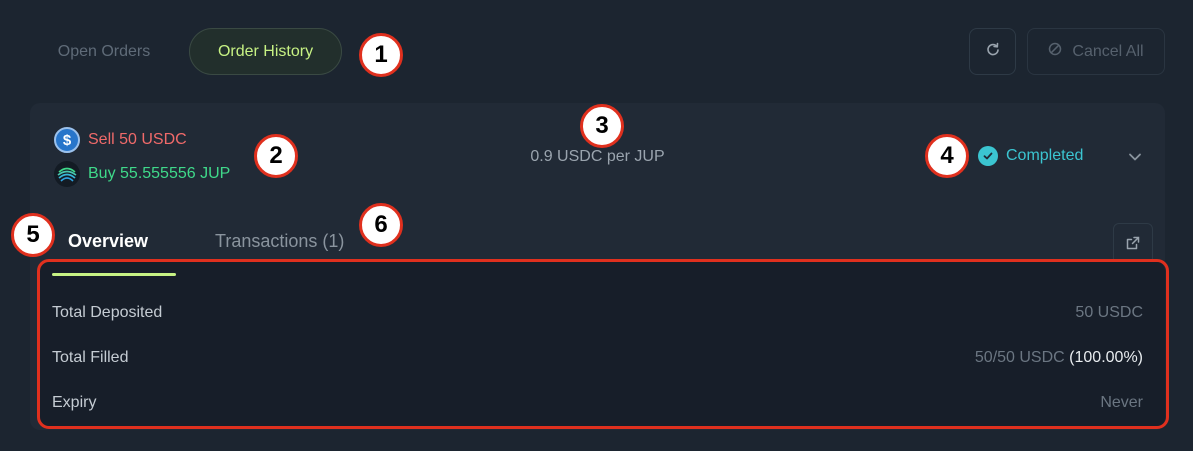  Describe the element at coordinates (33, 235) in the screenshot. I see `annotation-badge: 5` at that location.